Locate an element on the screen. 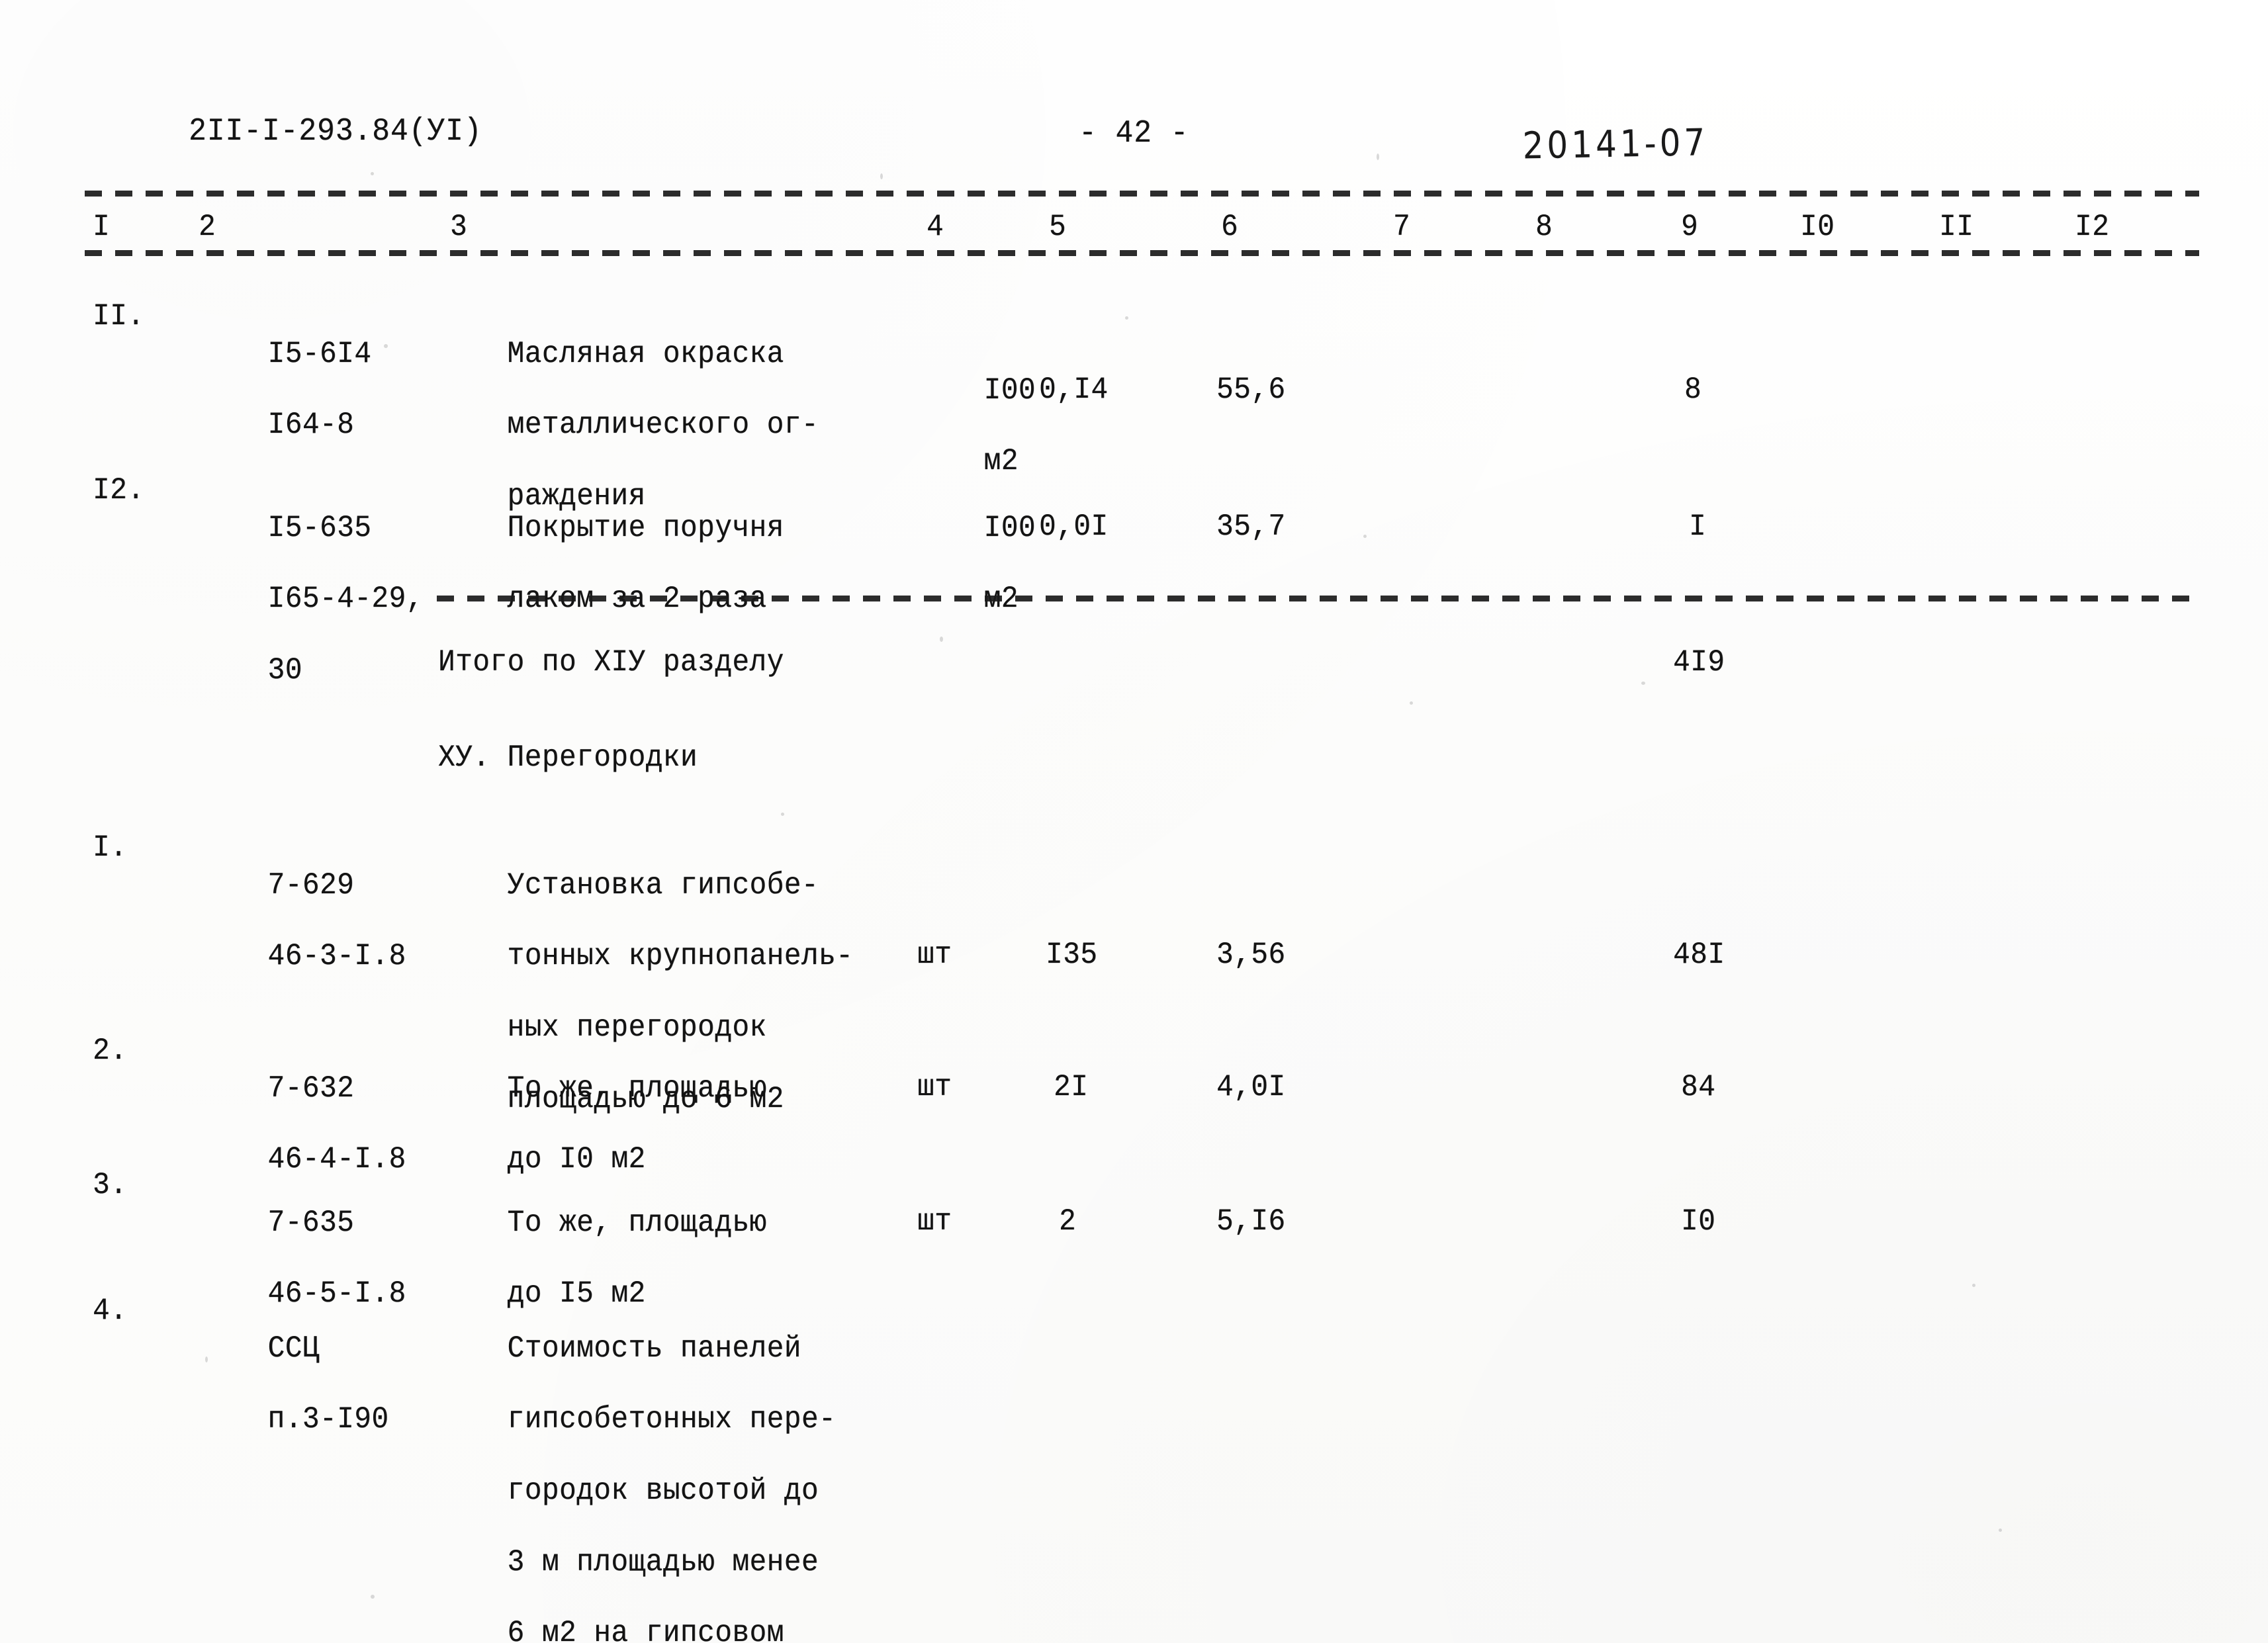 The image size is (2268, 1643). row-col6: 55,6 is located at coordinates (1251, 390).